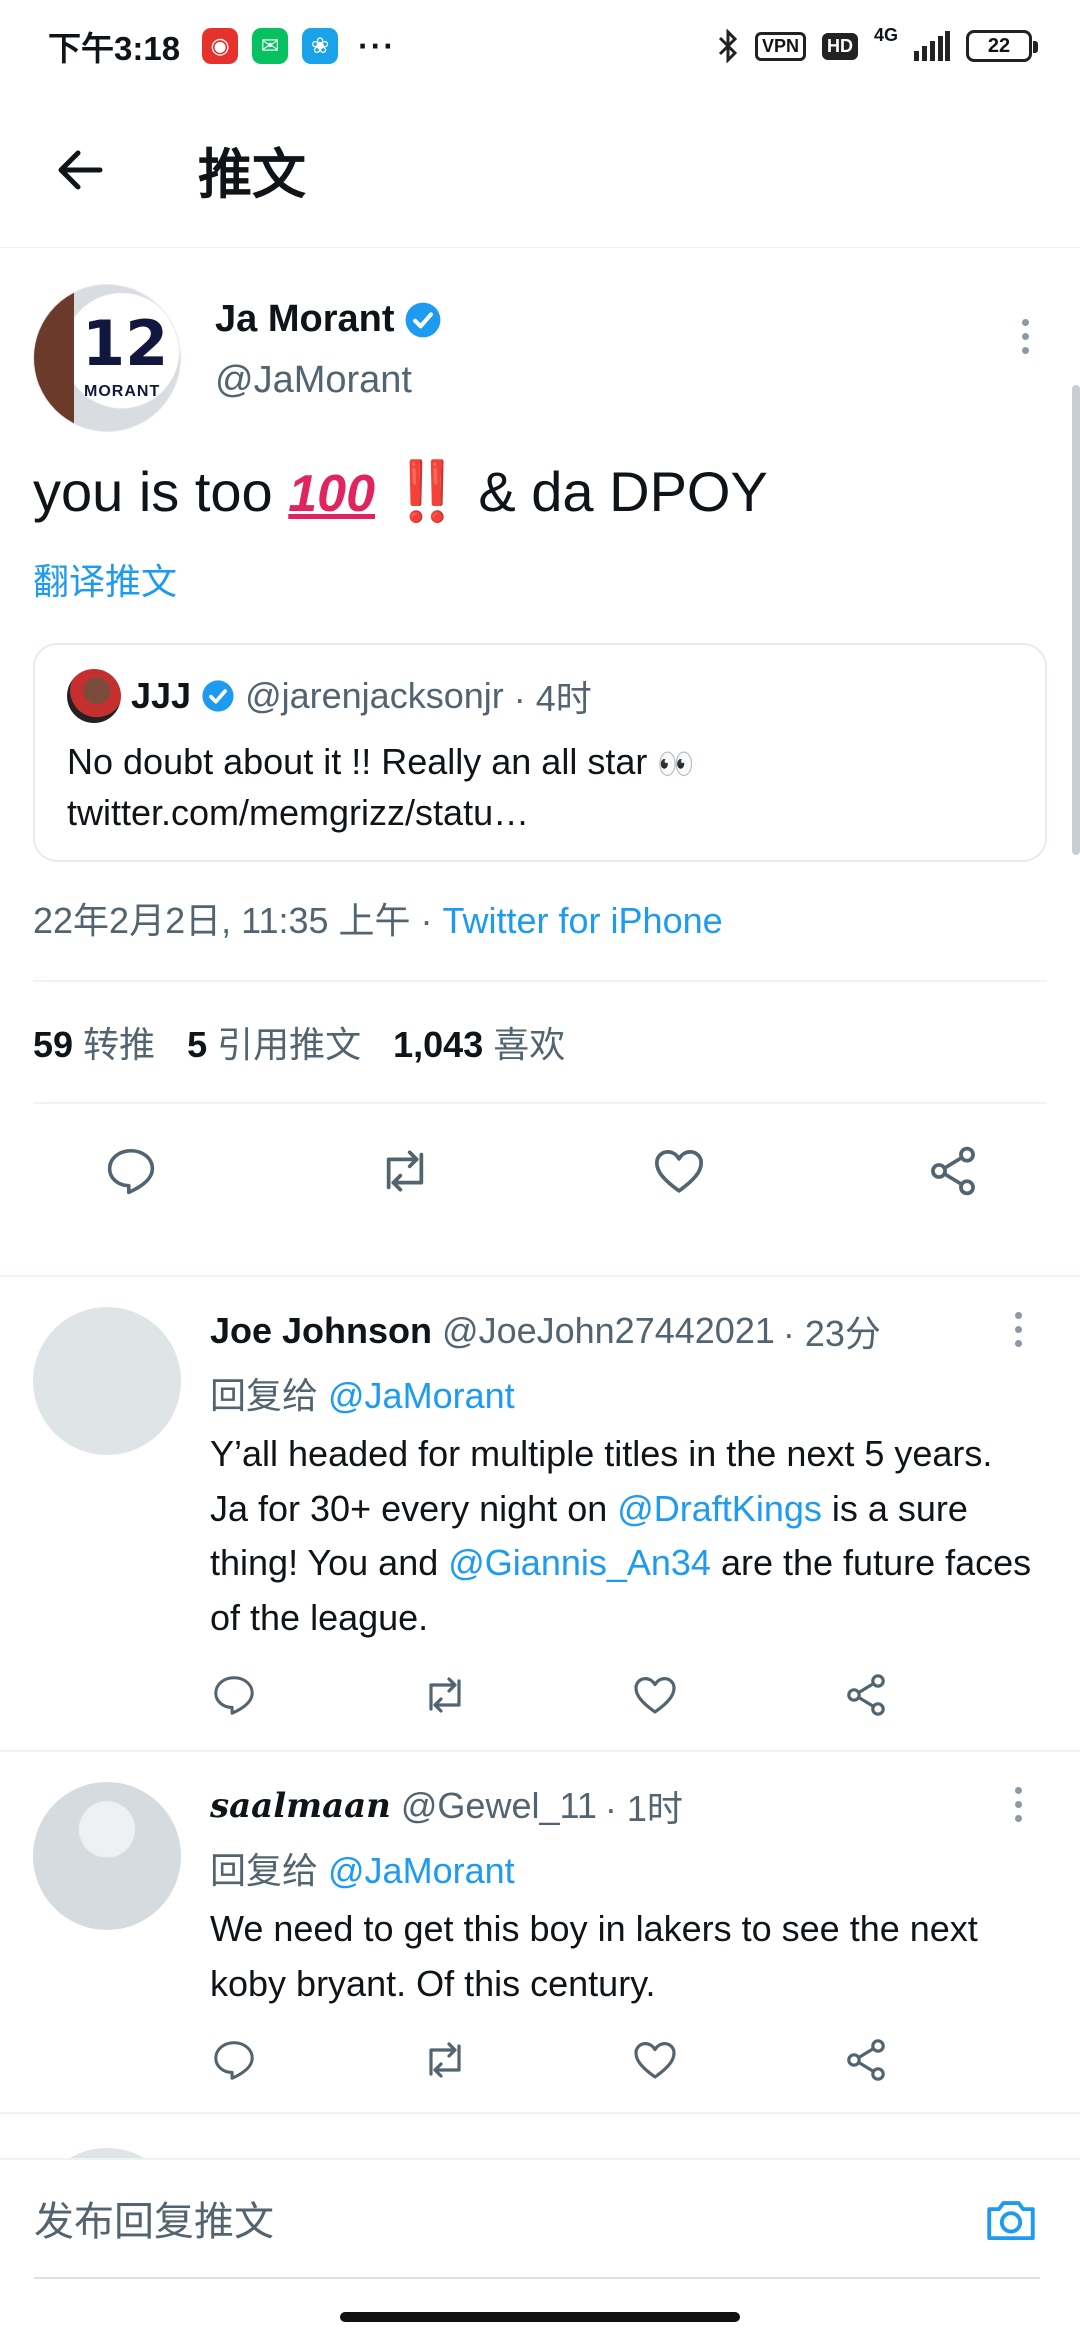 The height and width of the screenshot is (2340, 1080). Describe the element at coordinates (583, 920) in the screenshot. I see `tweet-client-link: Twitter for iPhone` at that location.